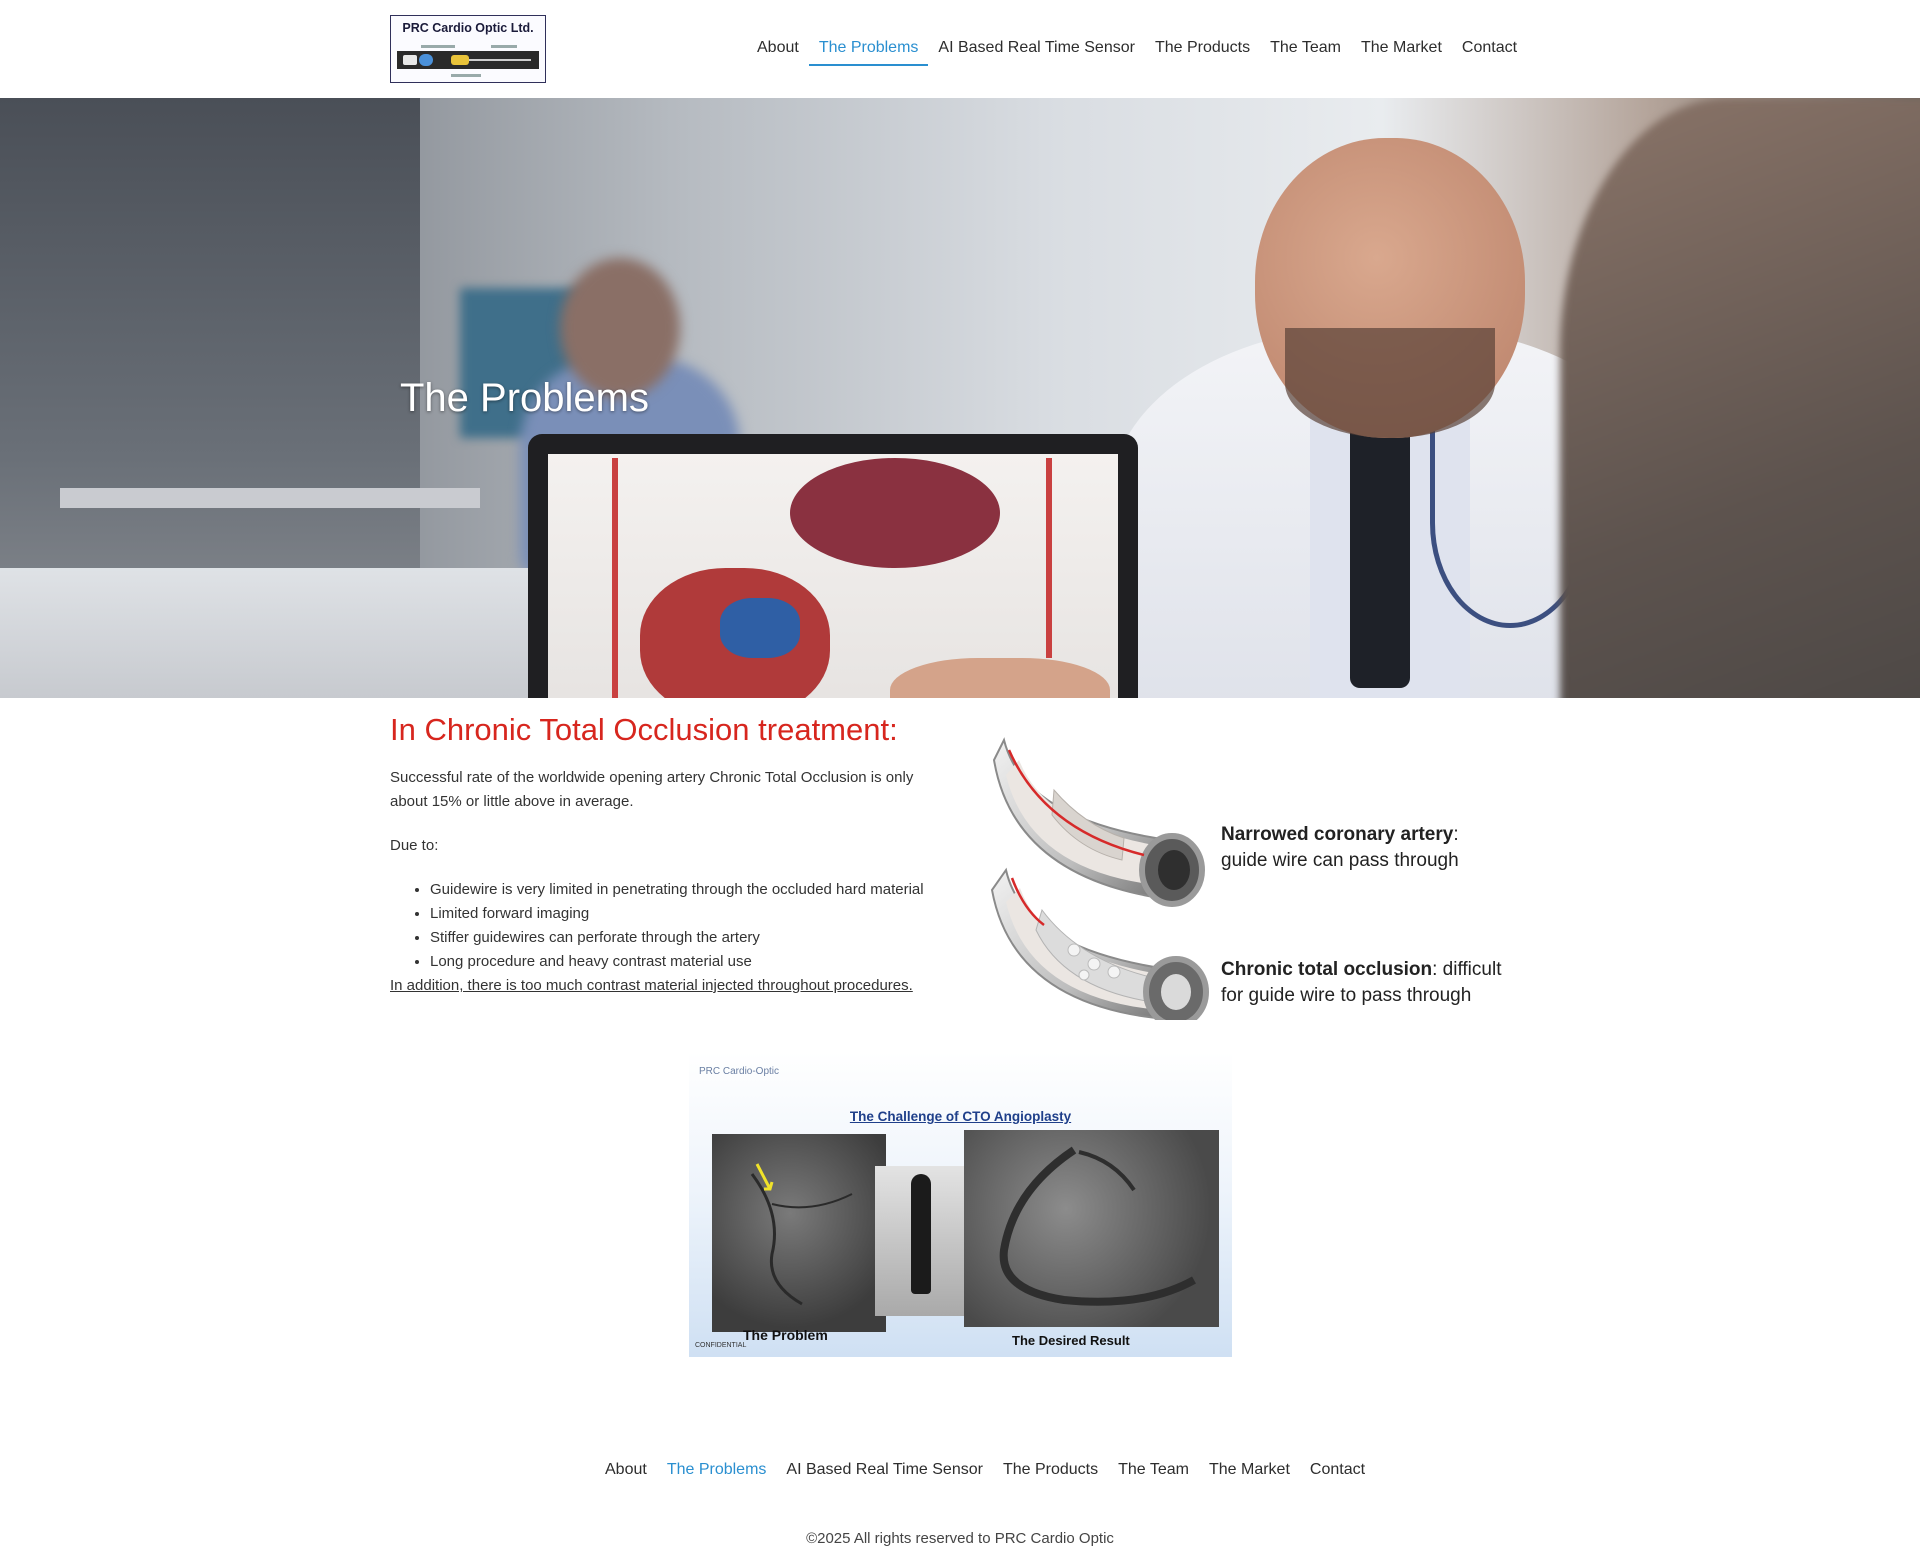  What do you see at coordinates (626, 1470) in the screenshot?
I see `footer-nav-about: About` at bounding box center [626, 1470].